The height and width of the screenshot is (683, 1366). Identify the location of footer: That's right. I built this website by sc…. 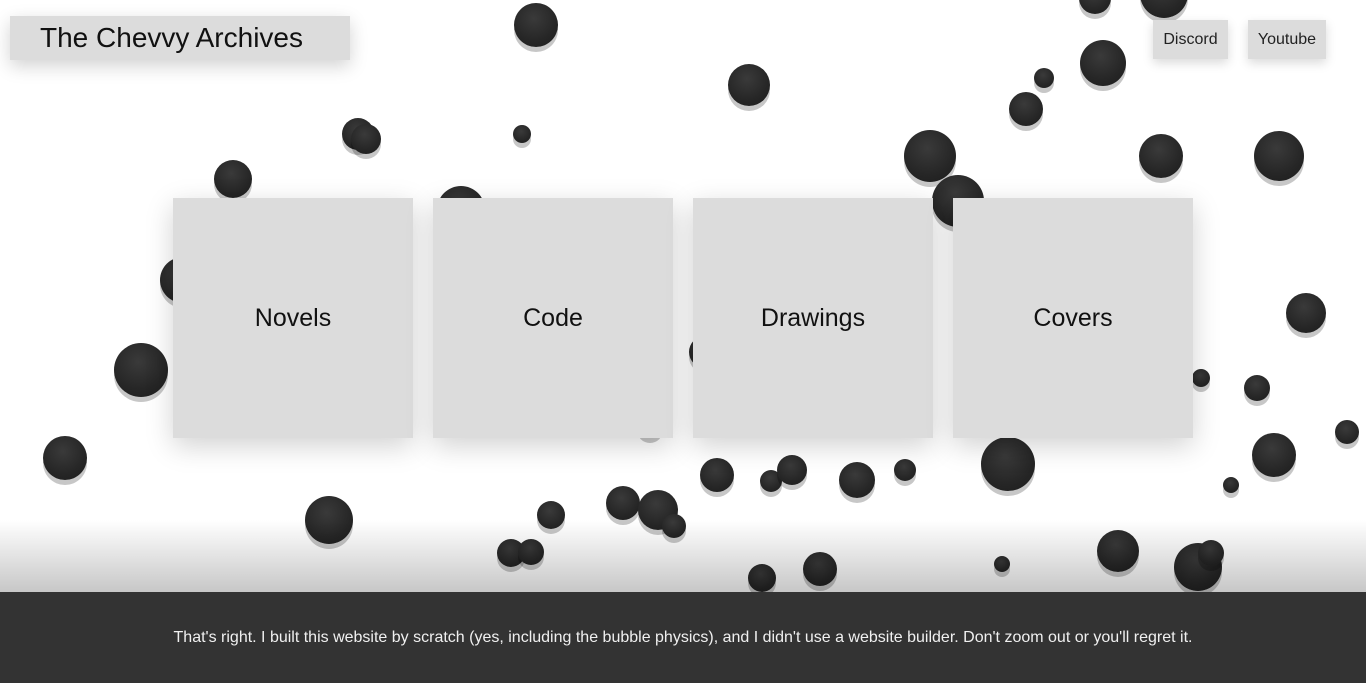
(683, 637).